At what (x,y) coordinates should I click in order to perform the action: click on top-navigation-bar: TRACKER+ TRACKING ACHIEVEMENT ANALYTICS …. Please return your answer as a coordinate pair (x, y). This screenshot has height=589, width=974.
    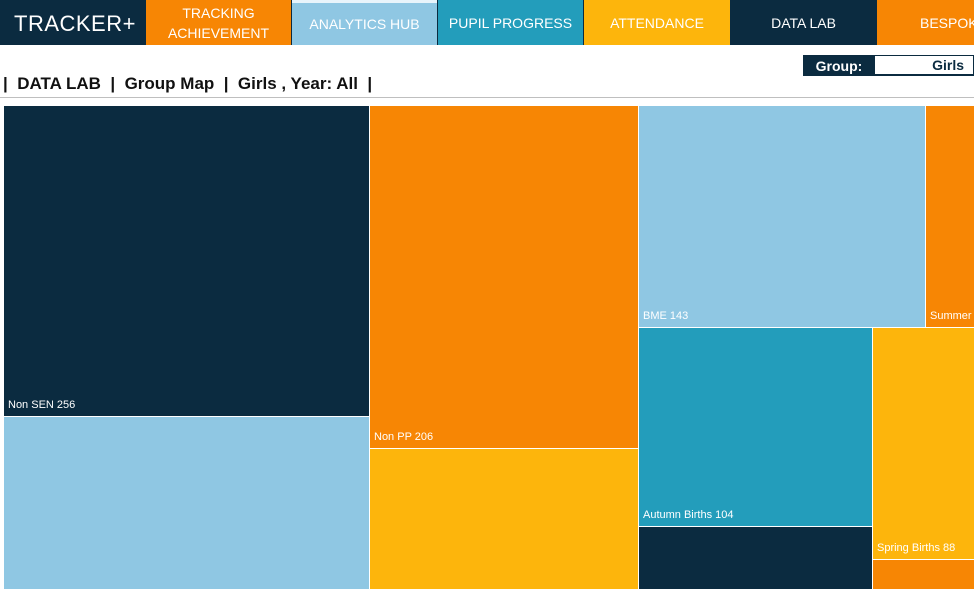
    Looking at the image, I should click on (487, 22).